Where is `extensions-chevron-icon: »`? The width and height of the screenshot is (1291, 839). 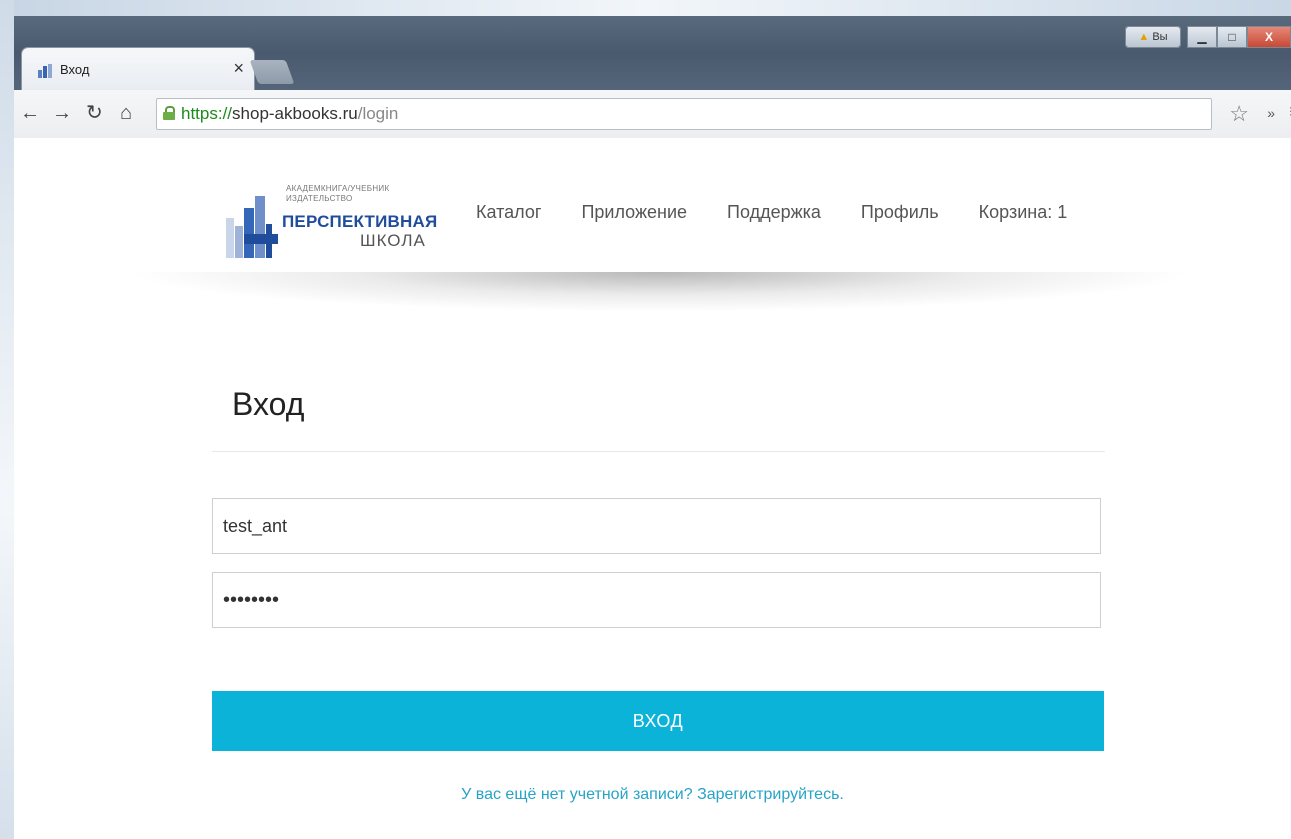 extensions-chevron-icon: » is located at coordinates (1271, 113).